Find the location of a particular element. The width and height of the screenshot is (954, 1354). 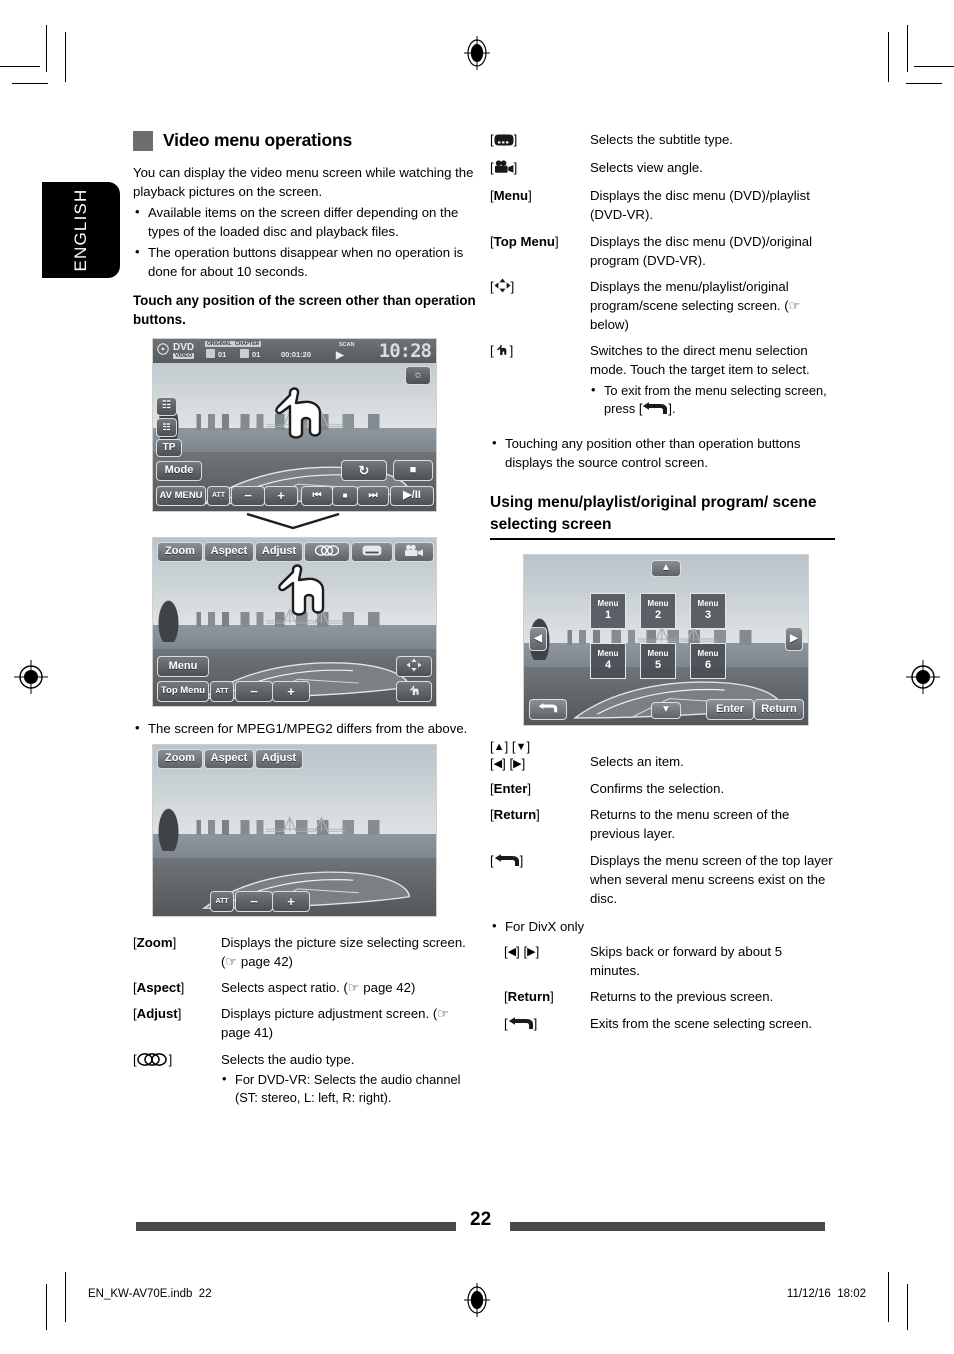

definition-desc: Selects the subtitle type. is located at coordinates (661, 139).